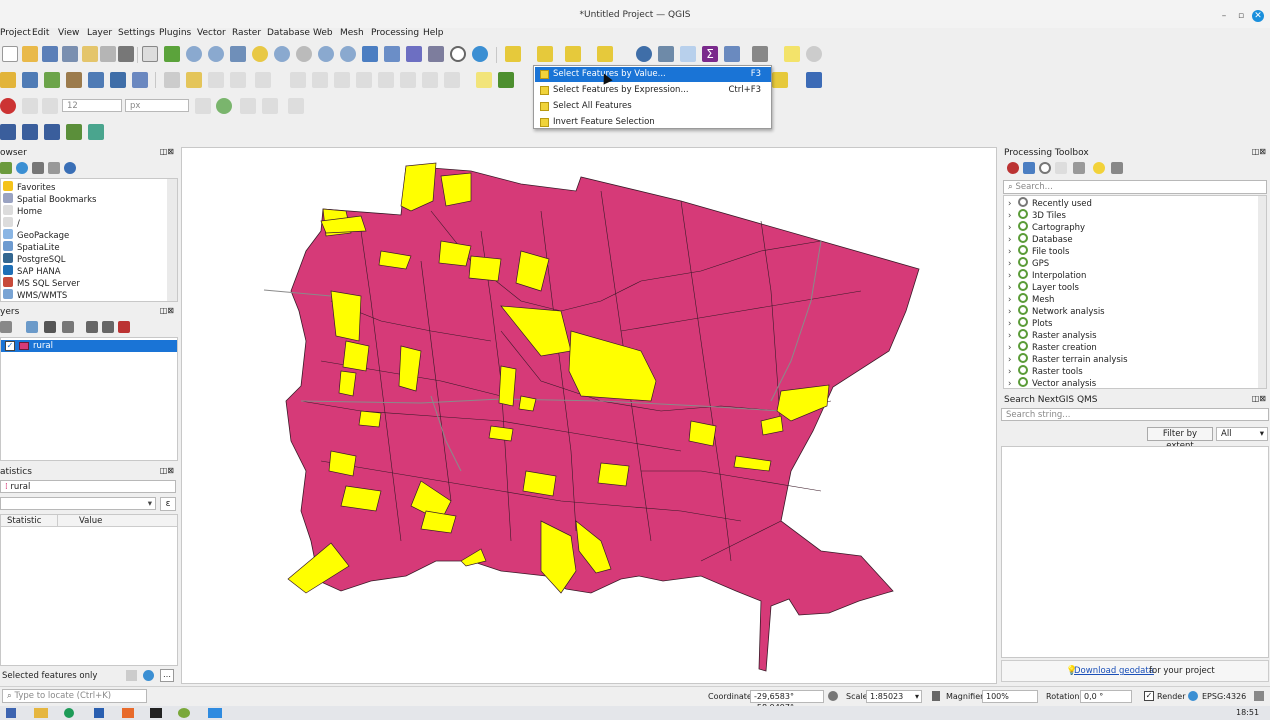 The height and width of the screenshot is (720, 1270). I want to click on select-features-icon, so click(545, 54).